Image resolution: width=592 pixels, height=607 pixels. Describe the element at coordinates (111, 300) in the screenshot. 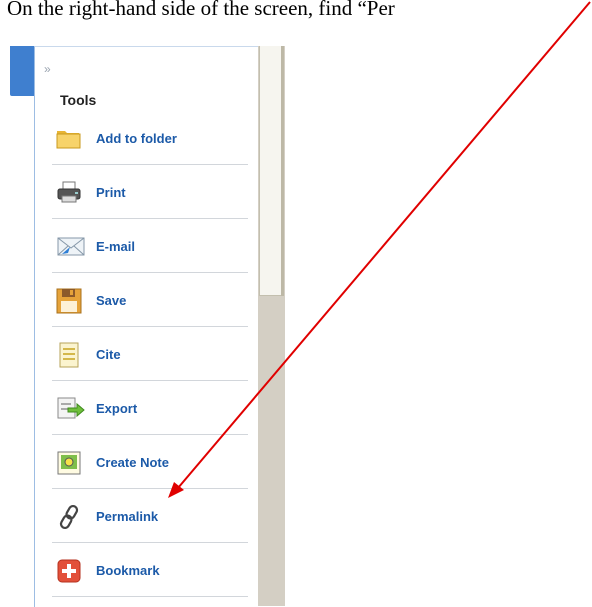

I see `save-label: Save` at that location.